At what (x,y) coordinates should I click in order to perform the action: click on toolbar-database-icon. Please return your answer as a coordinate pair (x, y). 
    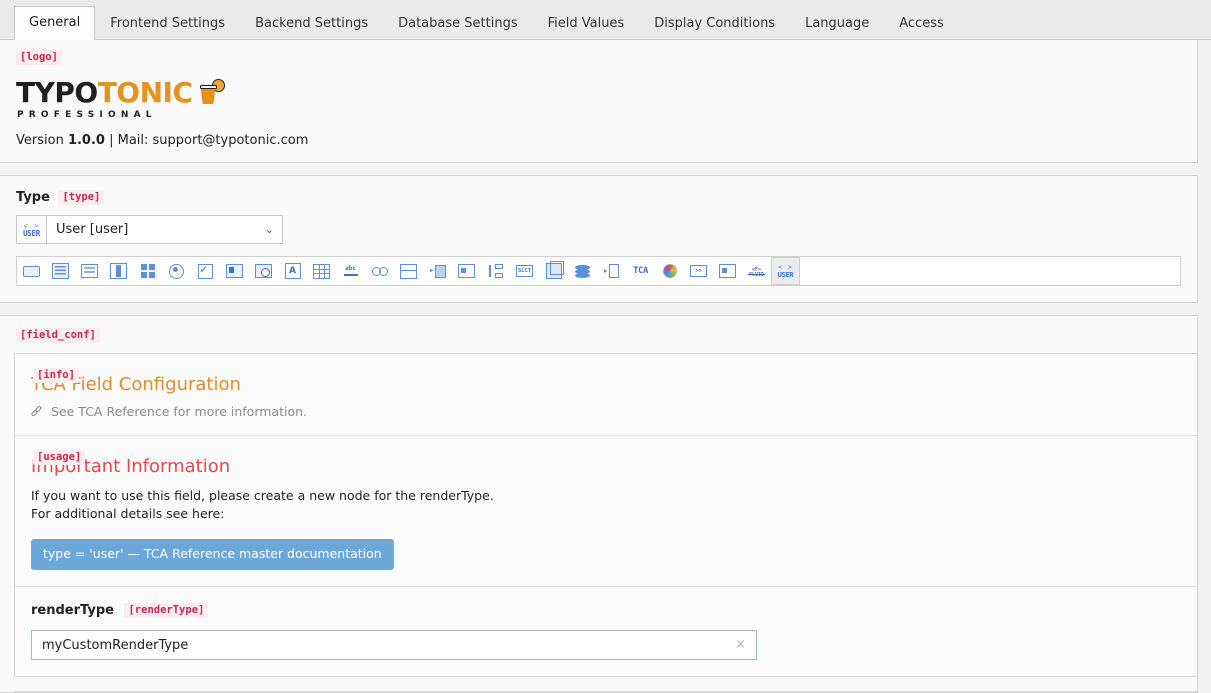
    Looking at the image, I should click on (582, 271).